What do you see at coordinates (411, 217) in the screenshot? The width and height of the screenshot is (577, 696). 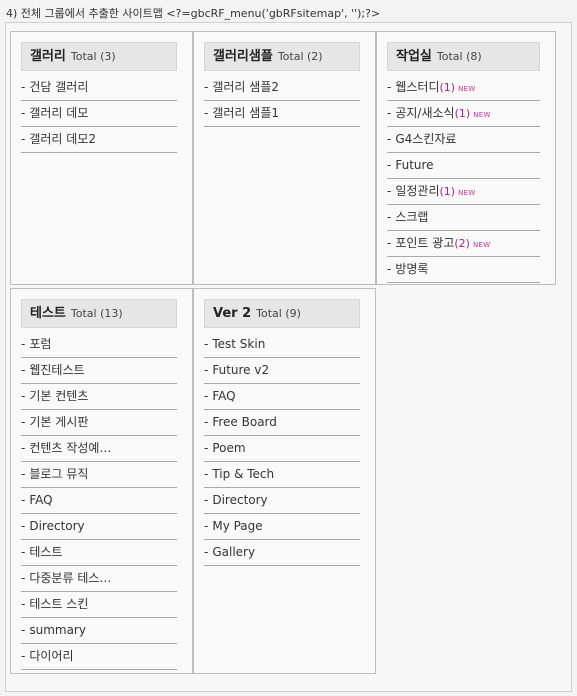 I see `sitemap-link-label: 스크랩` at bounding box center [411, 217].